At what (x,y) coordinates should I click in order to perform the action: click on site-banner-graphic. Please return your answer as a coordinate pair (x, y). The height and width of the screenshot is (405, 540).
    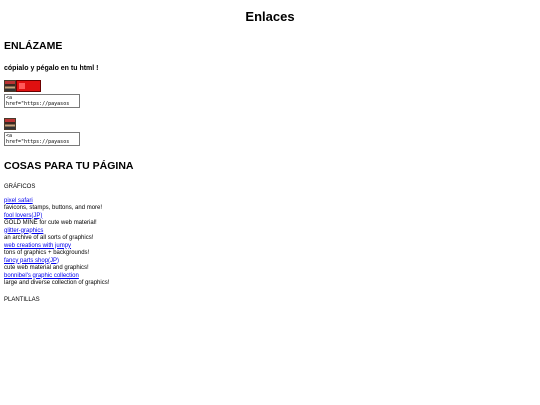
    Looking at the image, I should click on (28, 86).